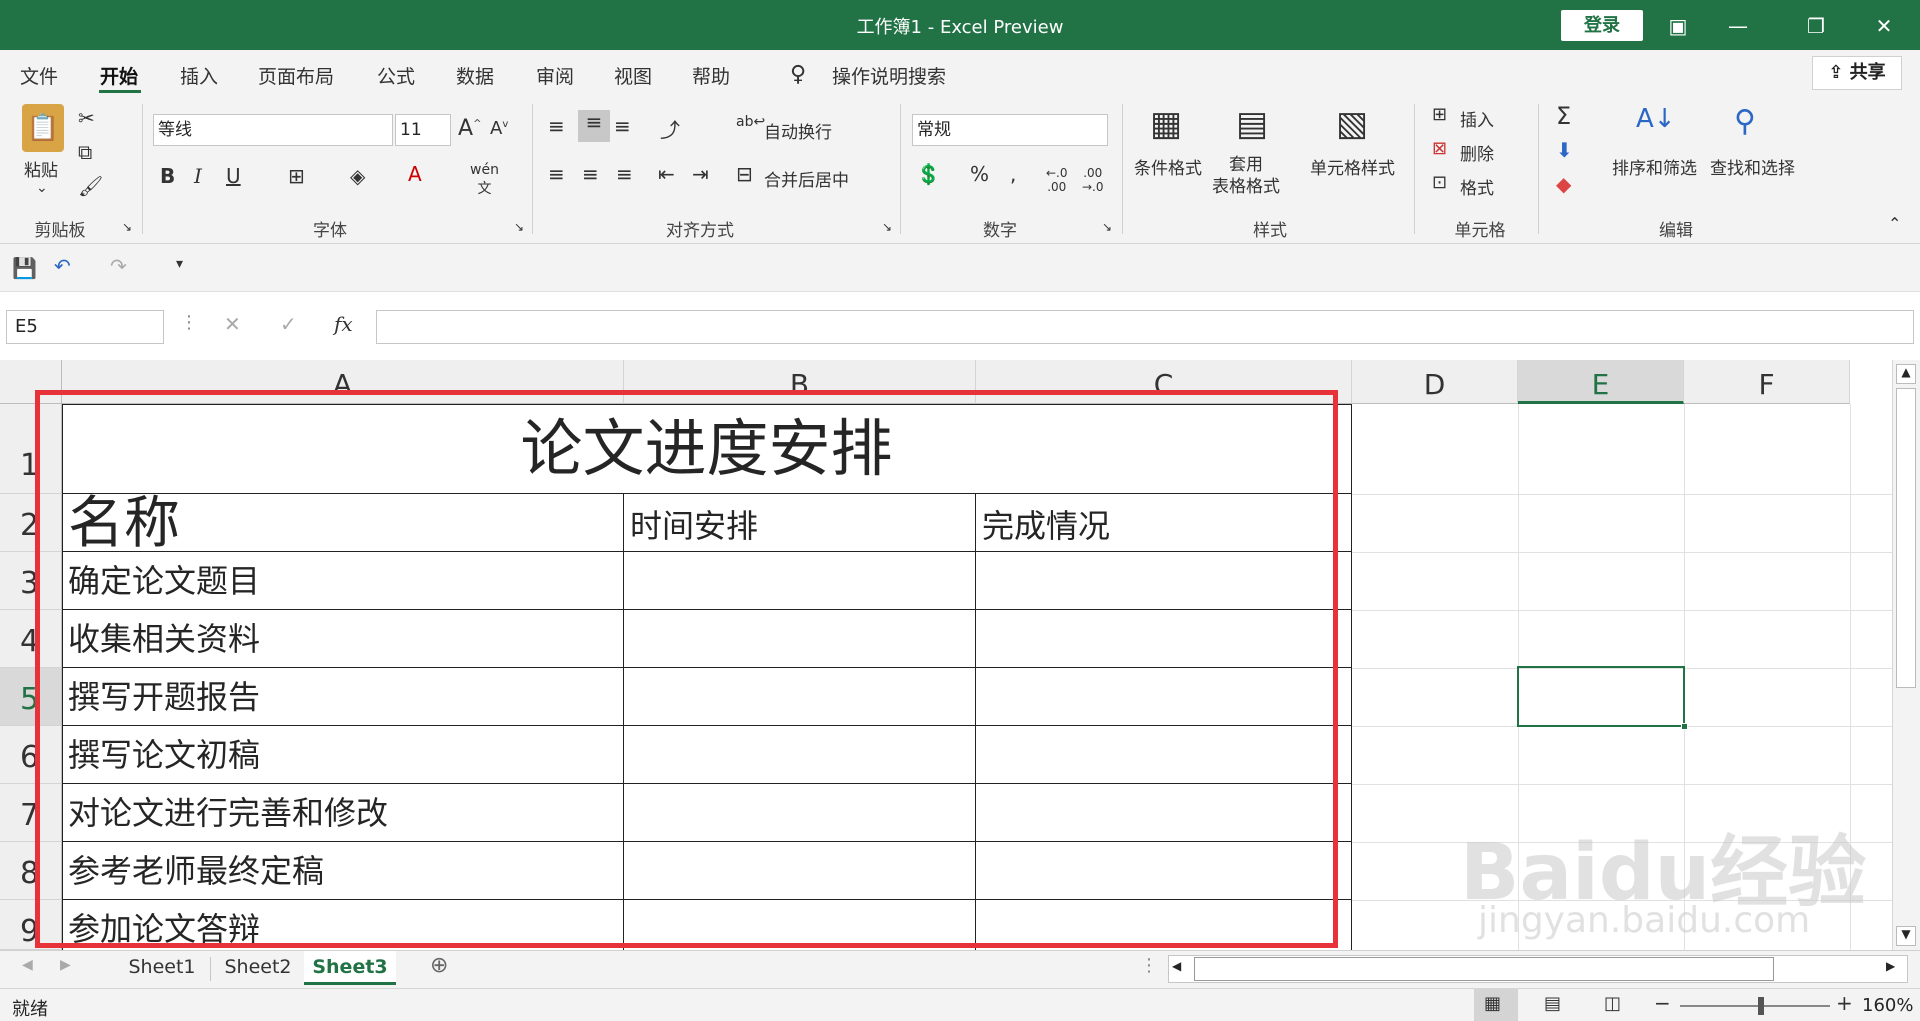  I want to click on fill-icon: ⬇, so click(1564, 150).